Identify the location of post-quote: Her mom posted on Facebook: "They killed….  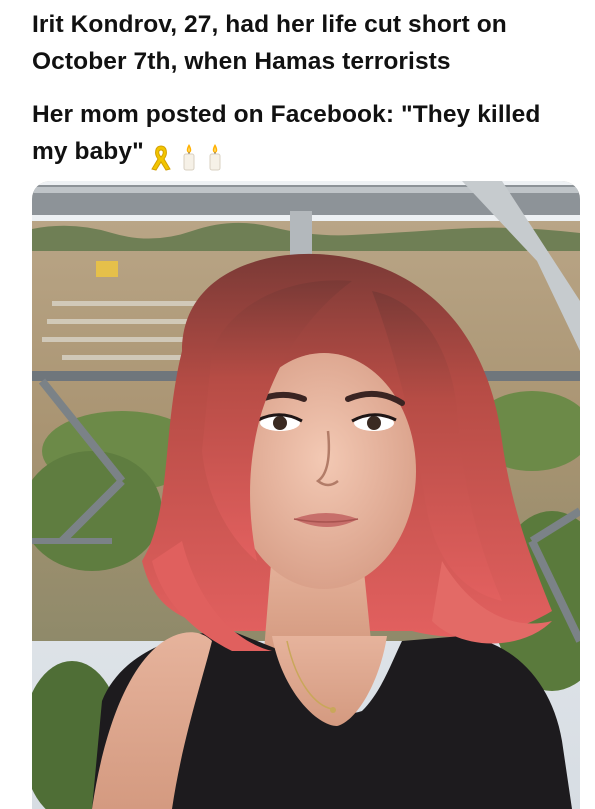
(306, 135).